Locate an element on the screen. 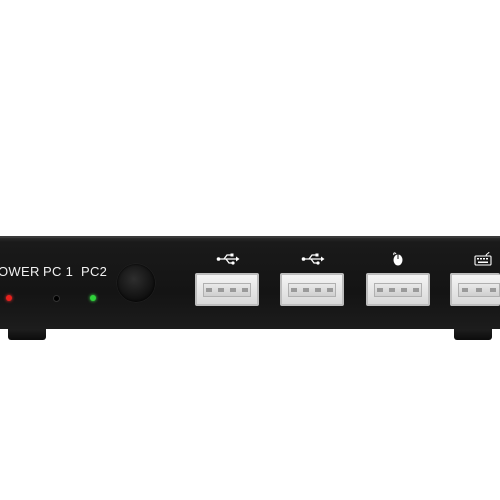 This screenshot has width=500, height=500. power-led is located at coordinates (9, 298).